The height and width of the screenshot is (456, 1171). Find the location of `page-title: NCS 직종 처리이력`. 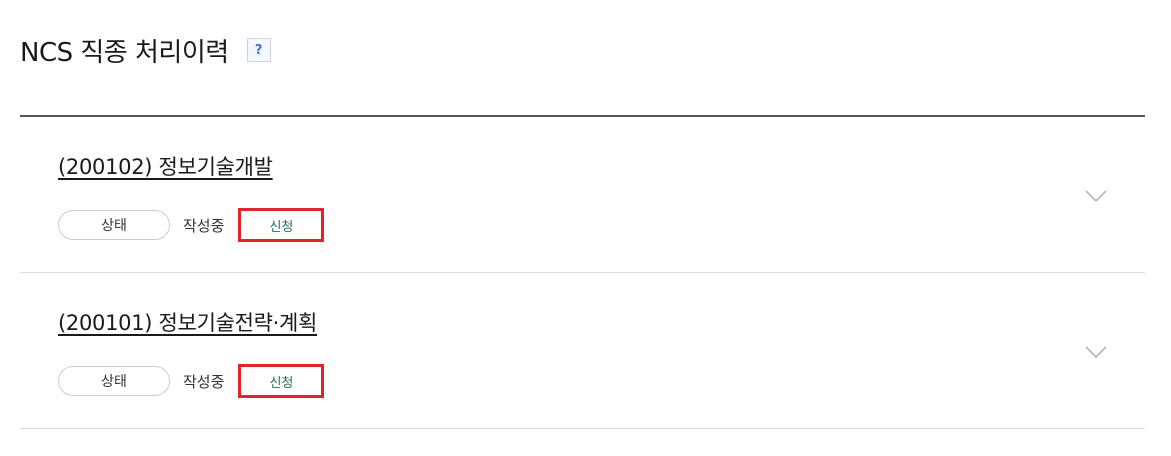

page-title: NCS 직종 처리이력 is located at coordinates (124, 52).